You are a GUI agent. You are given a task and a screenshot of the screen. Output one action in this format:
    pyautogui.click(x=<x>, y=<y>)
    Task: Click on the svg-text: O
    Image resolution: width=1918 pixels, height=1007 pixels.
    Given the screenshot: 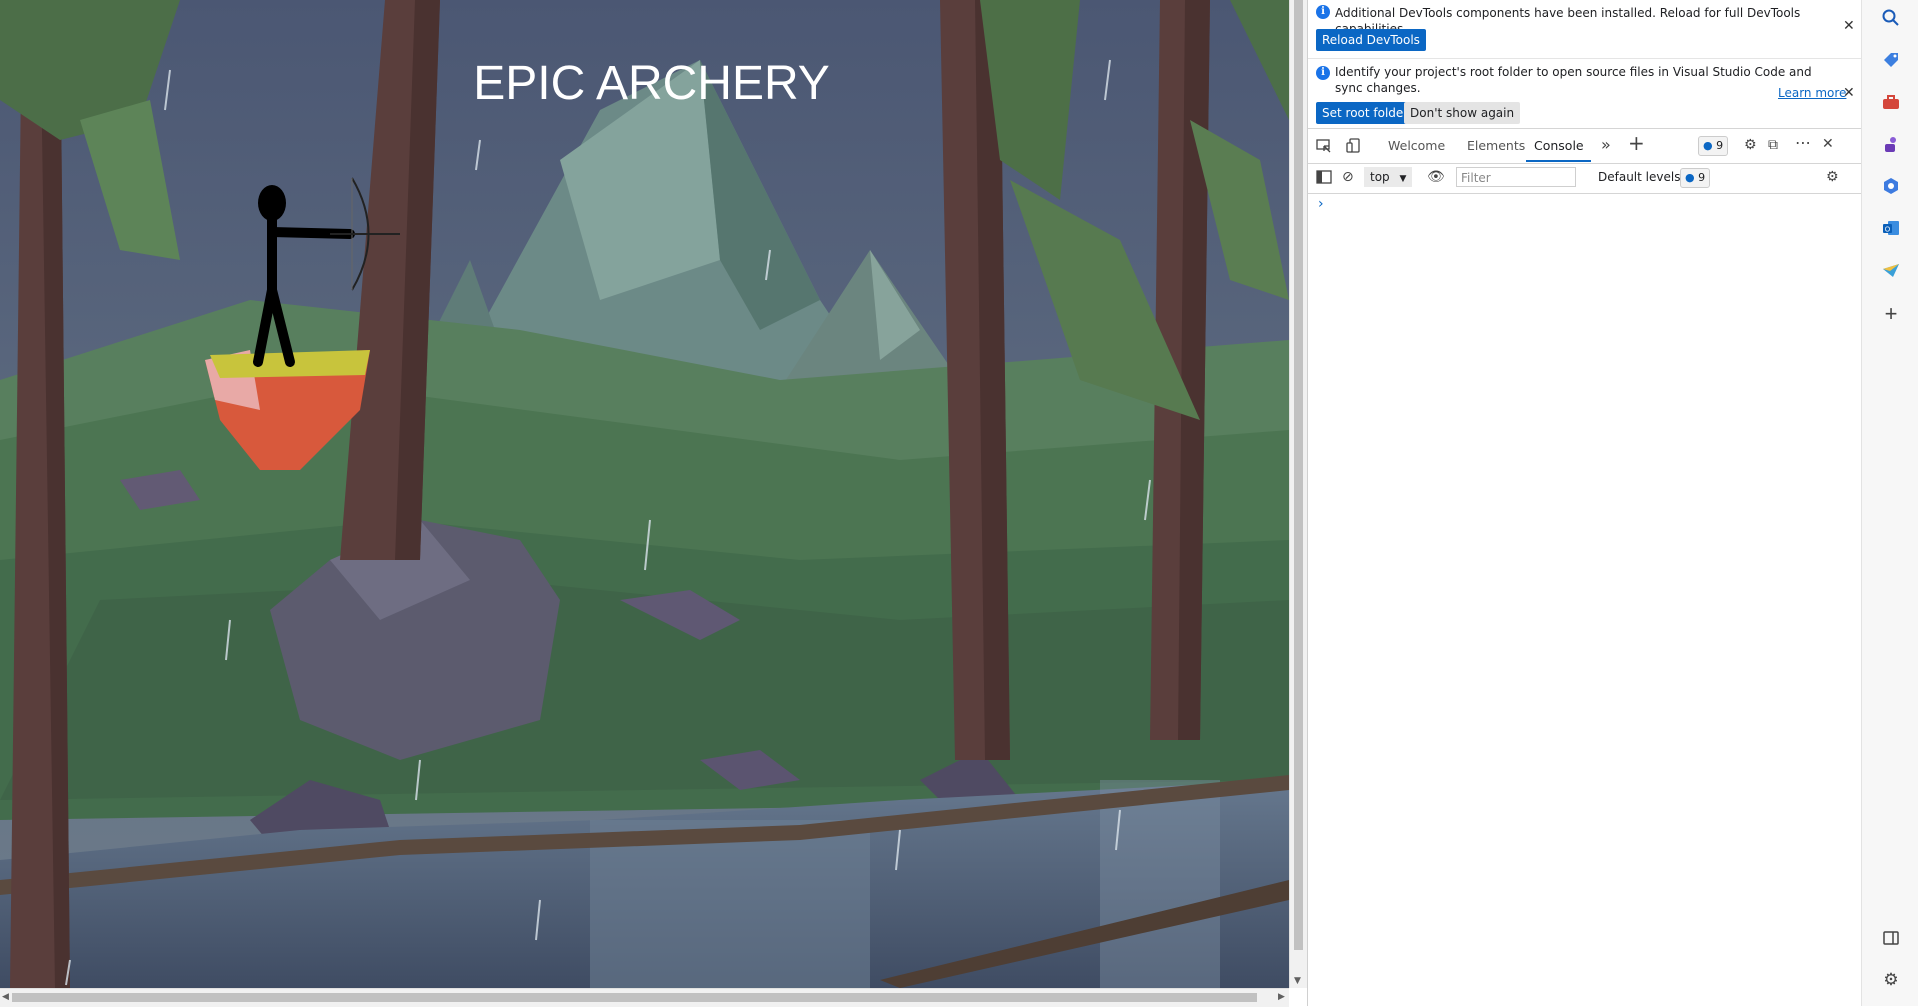 What is the action you would take?
    pyautogui.click(x=1888, y=230)
    